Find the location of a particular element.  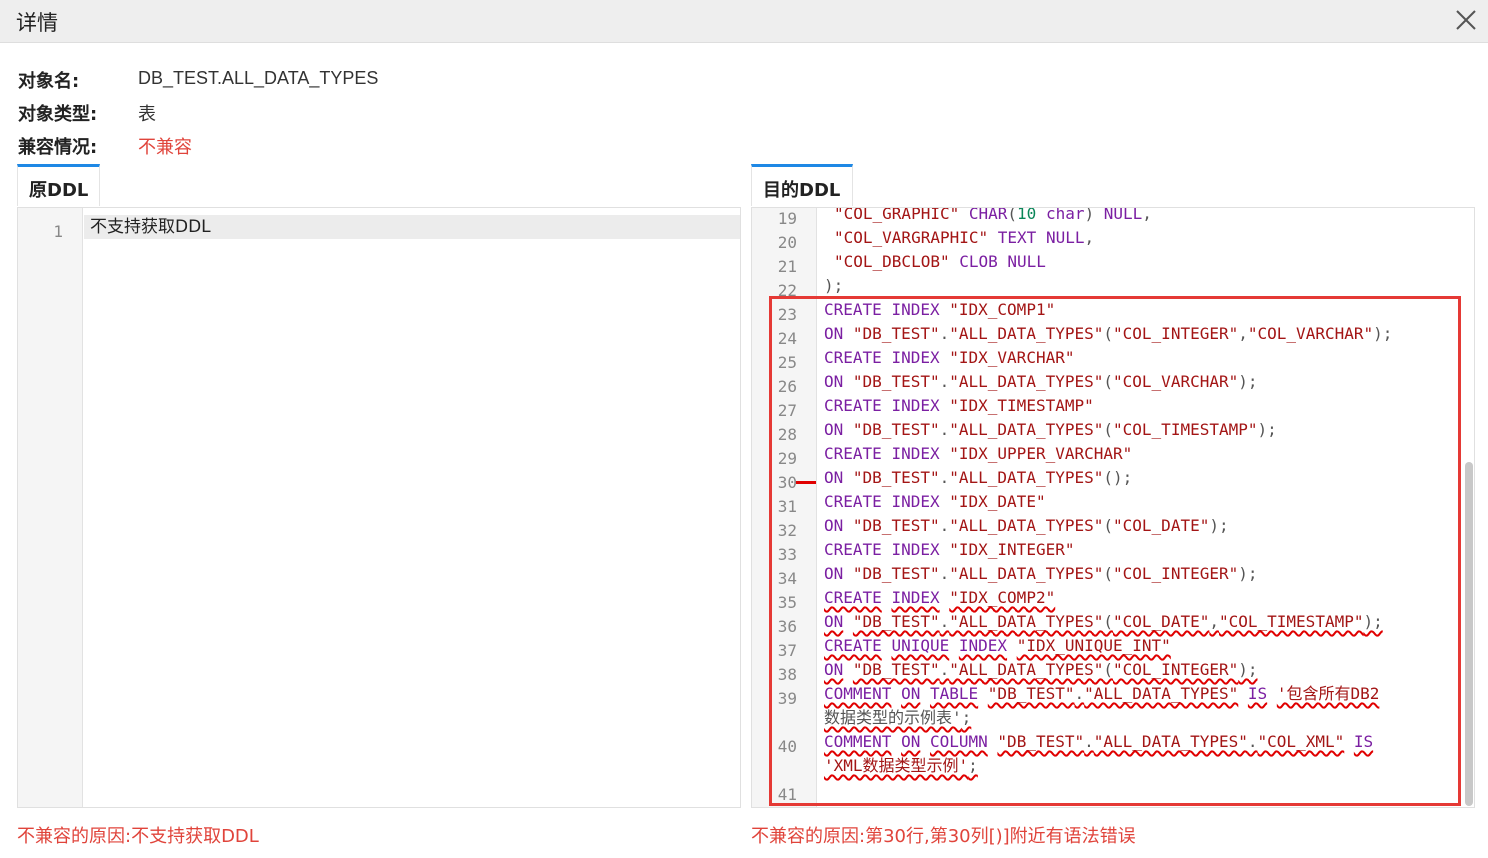

code-line: CREATE INDEX "IDX_INTEGER" is located at coordinates (1149, 550).